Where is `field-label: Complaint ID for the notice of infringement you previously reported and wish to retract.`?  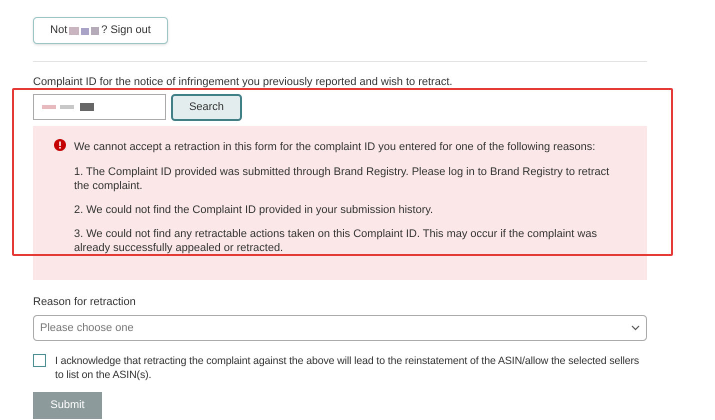
field-label: Complaint ID for the notice of infringement you previously reported and wish to retract. is located at coordinates (243, 82).